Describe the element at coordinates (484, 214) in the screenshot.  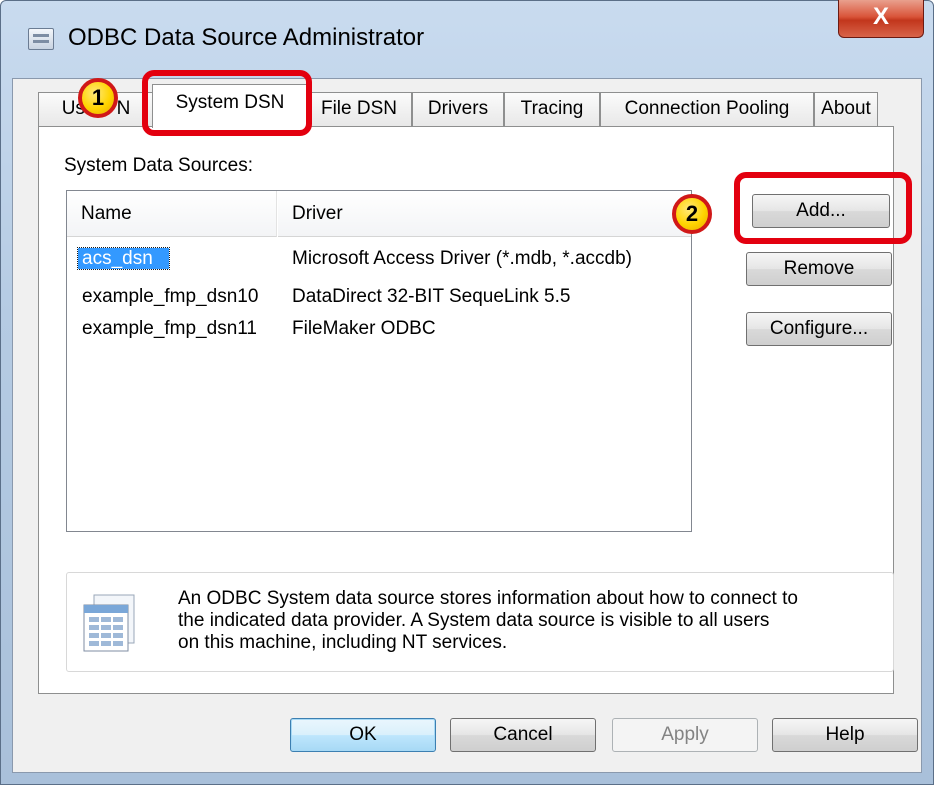
I see `column-header-driver: Driver` at that location.